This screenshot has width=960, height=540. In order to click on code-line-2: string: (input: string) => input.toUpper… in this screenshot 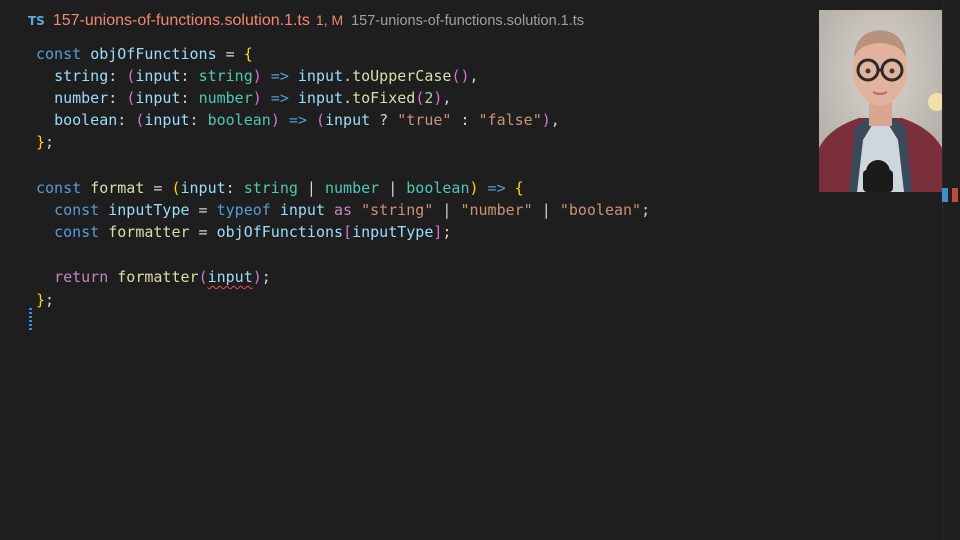, I will do `click(257, 76)`.